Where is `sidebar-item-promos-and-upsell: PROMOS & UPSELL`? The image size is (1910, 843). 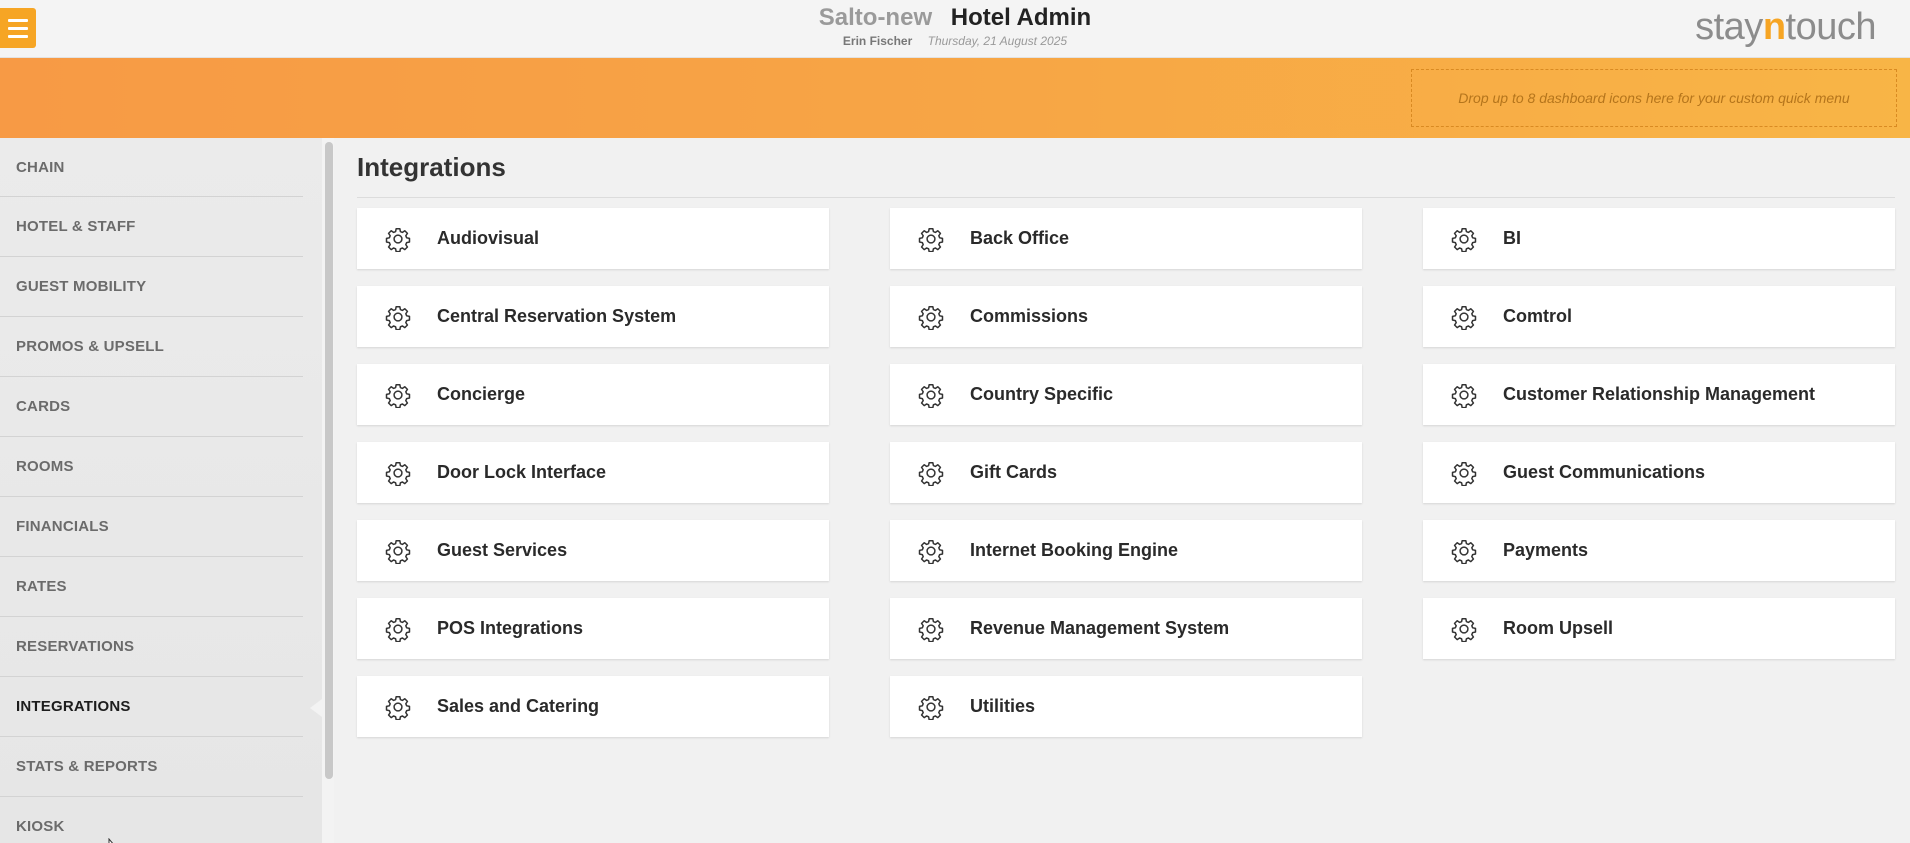 sidebar-item-promos-and-upsell: PROMOS & UPSELL is located at coordinates (151, 347).